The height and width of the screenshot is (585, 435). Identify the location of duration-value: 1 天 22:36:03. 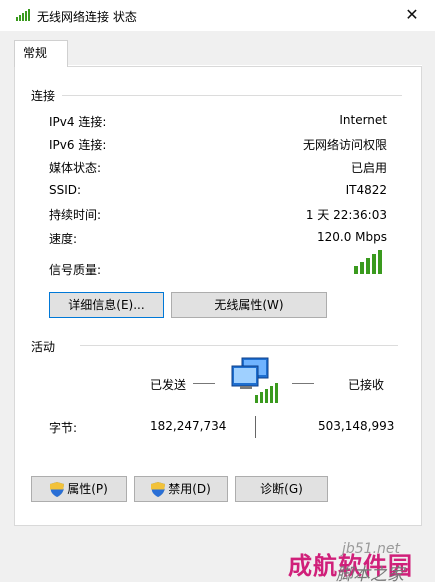
(346, 215).